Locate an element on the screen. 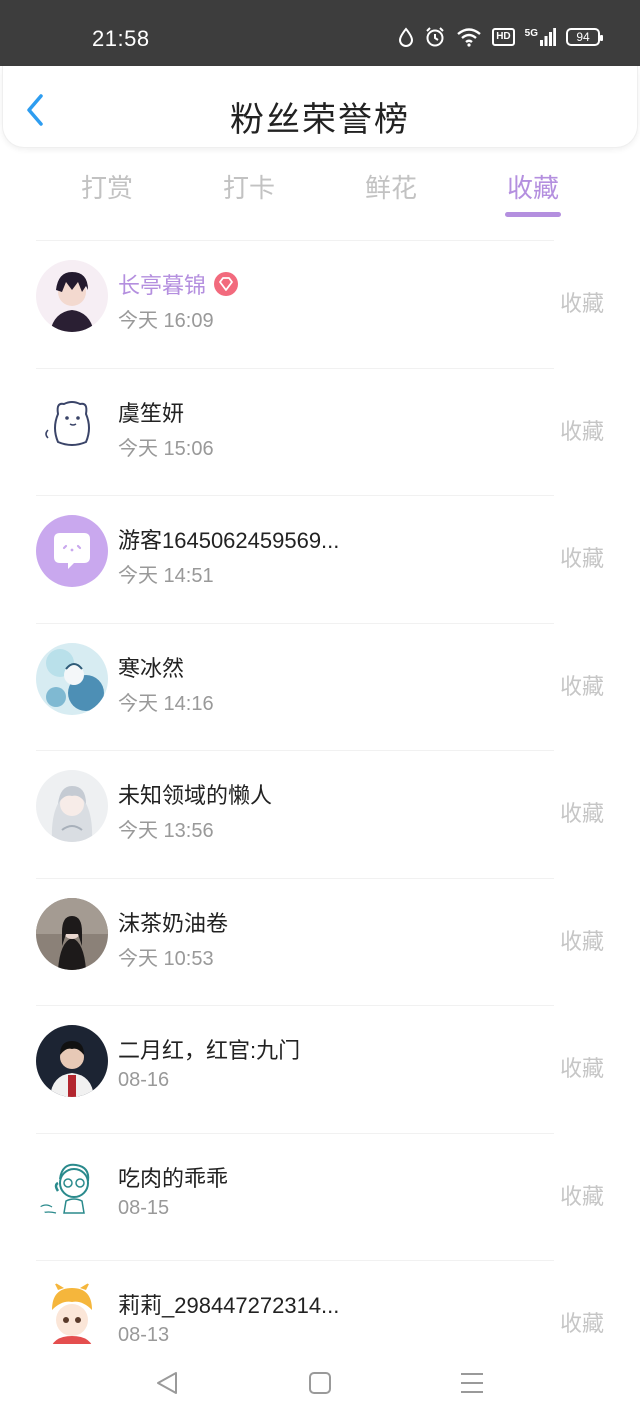 The height and width of the screenshot is (1422, 640). tab-checkin: 打卡 is located at coordinates (249, 186).